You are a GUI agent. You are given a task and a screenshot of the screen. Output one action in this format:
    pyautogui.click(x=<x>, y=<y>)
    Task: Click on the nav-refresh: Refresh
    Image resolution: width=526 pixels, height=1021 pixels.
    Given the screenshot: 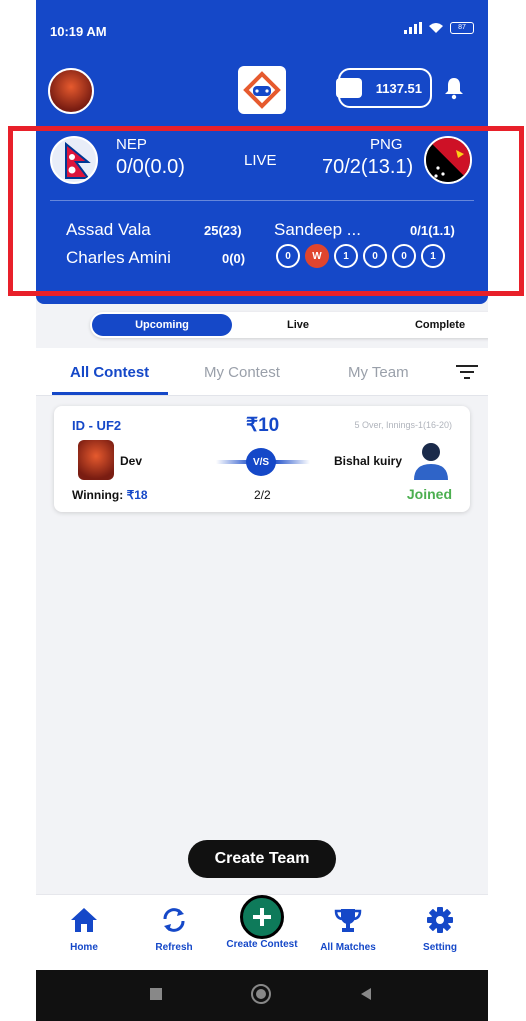 What is the action you would take?
    pyautogui.click(x=174, y=929)
    